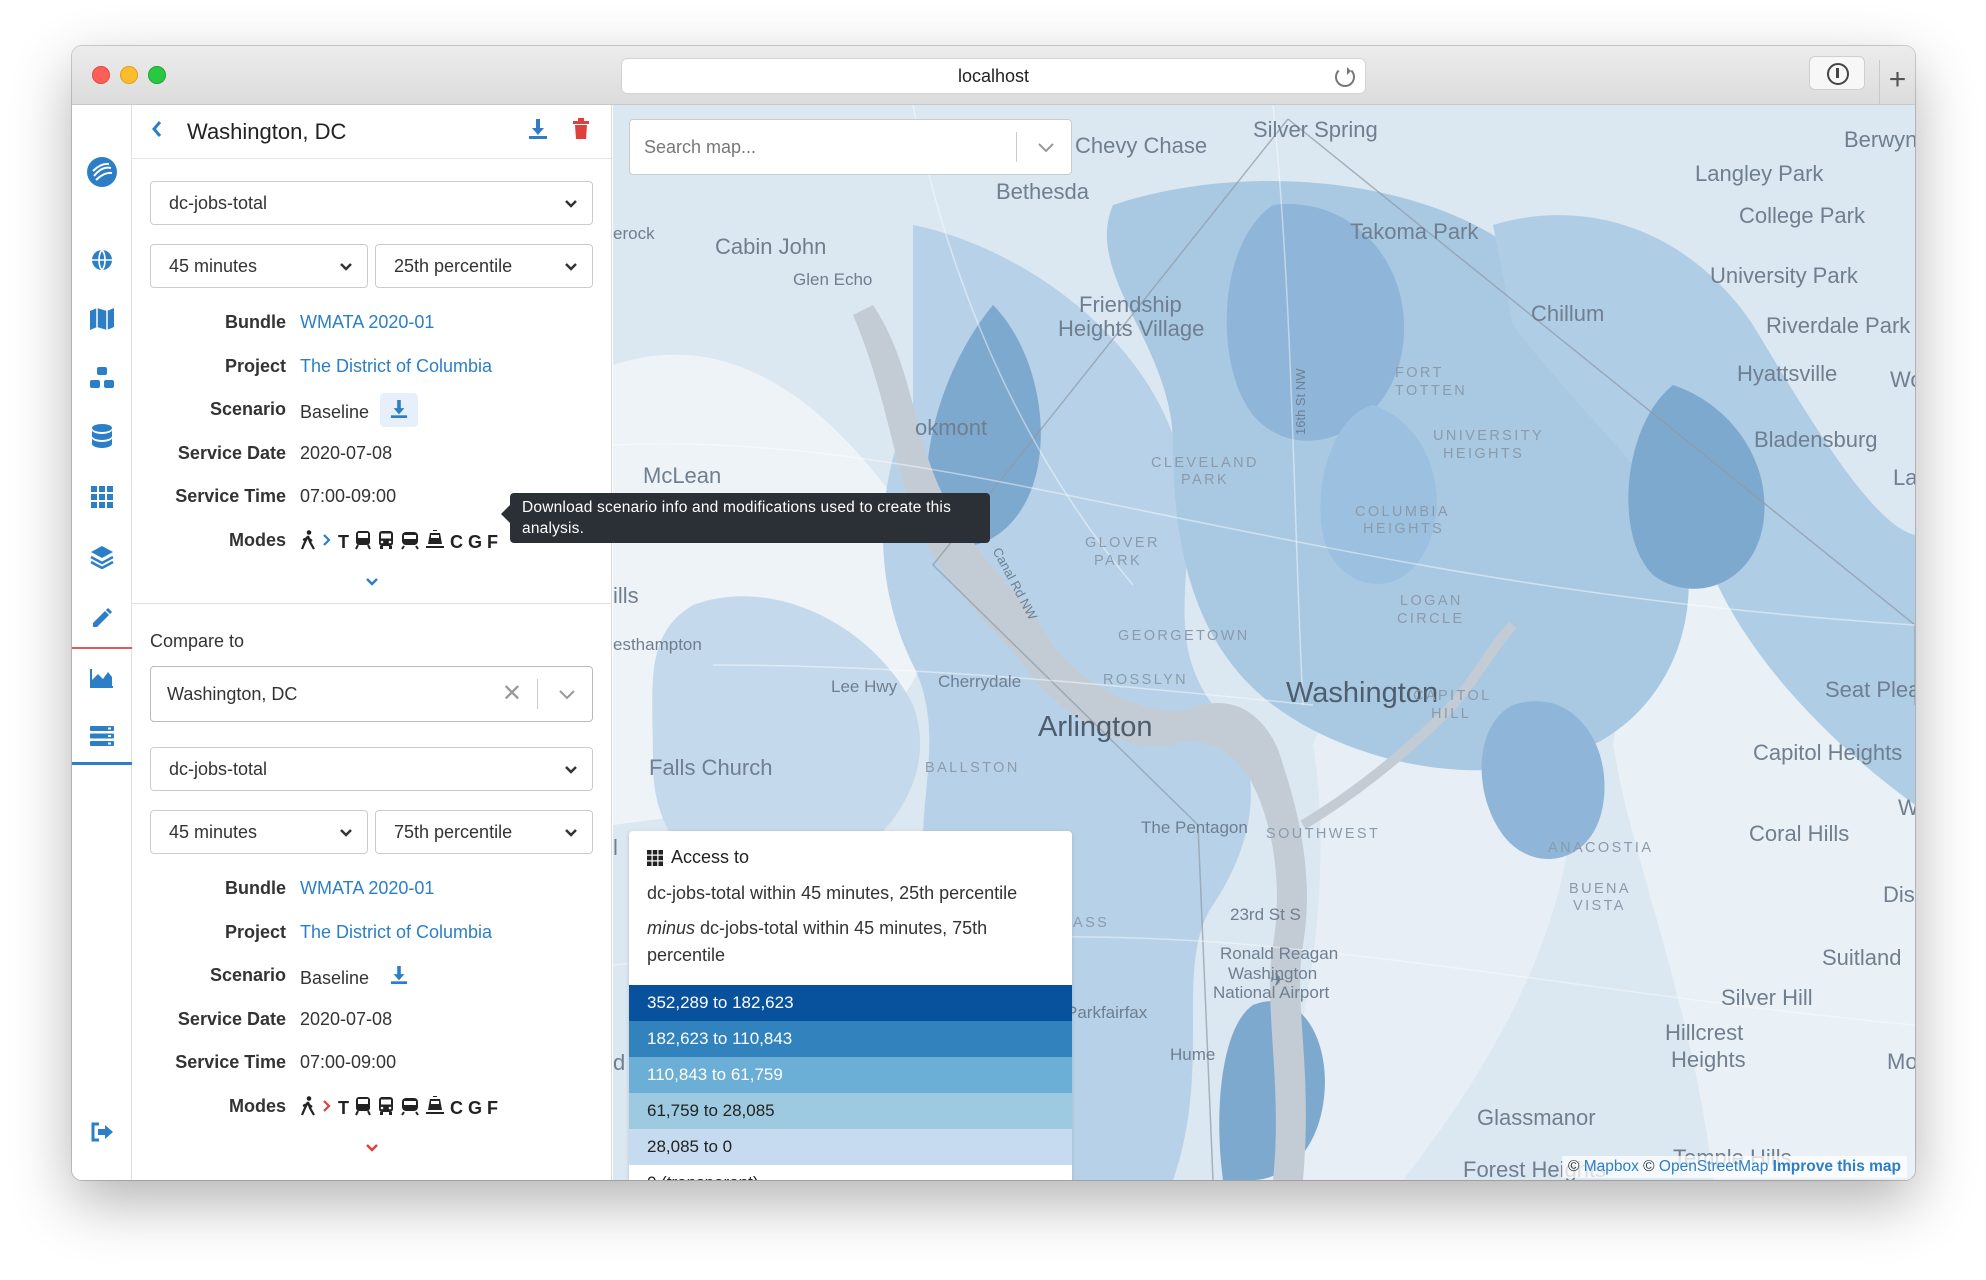 The image size is (1986, 1280). Describe the element at coordinates (1452, 696) in the screenshot. I see `map-label: CAPITOL` at that location.